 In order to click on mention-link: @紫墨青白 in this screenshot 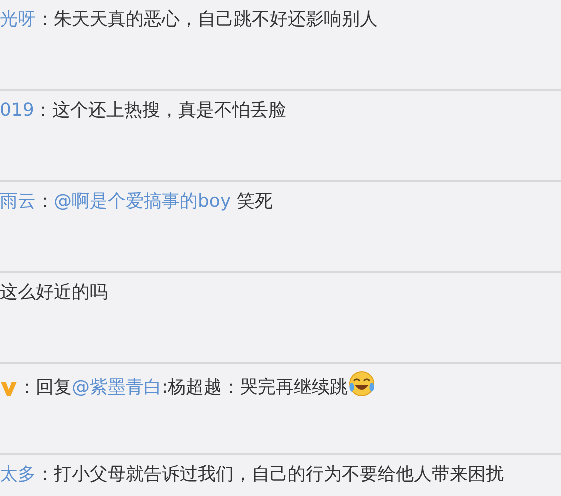, I will do `click(117, 387)`.